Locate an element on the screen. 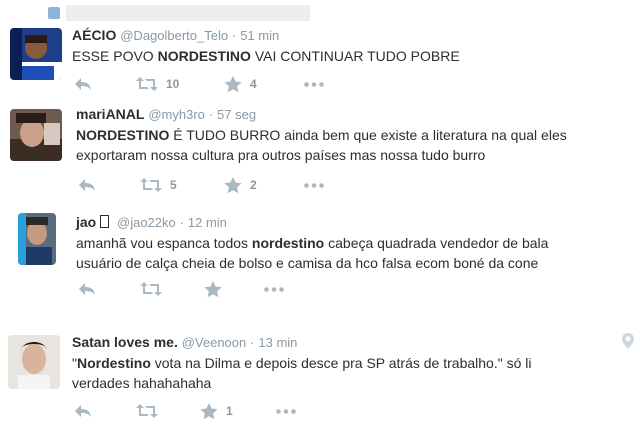 The image size is (640, 427). top-user-bar is located at coordinates (175, 13).